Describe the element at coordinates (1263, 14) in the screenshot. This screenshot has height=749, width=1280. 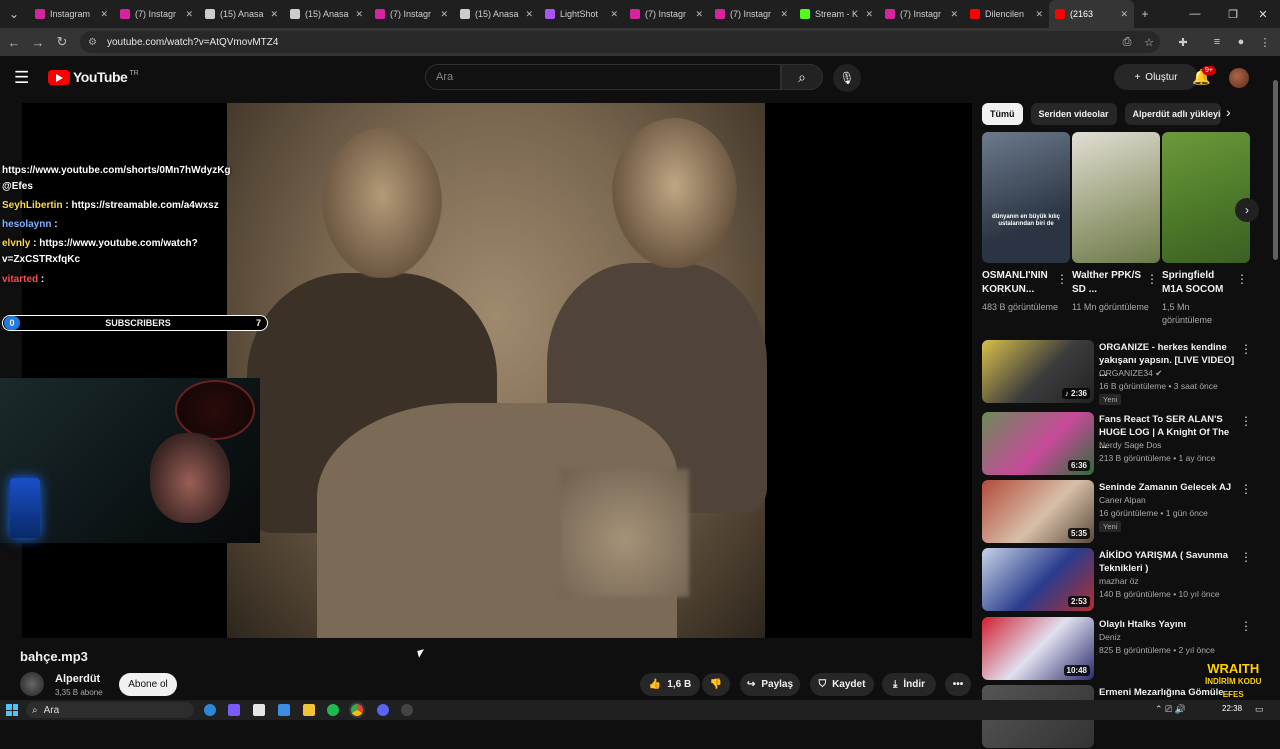
I see `close-window-button: ✕` at that location.